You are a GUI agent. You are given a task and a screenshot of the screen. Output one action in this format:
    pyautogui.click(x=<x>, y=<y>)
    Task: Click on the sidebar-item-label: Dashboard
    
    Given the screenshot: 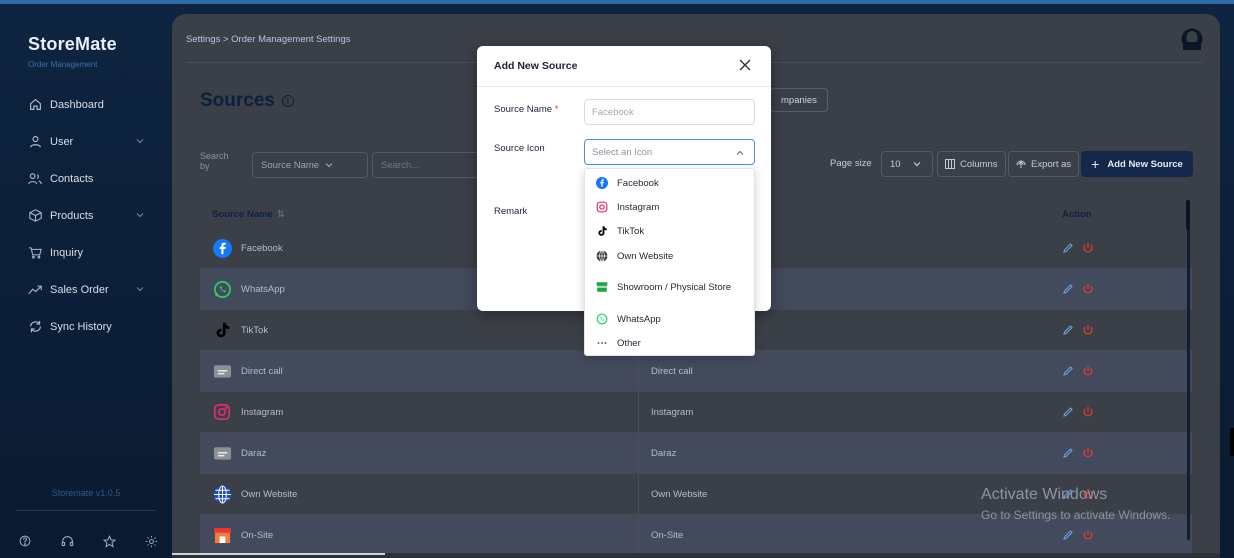 What is the action you would take?
    pyautogui.click(x=77, y=104)
    